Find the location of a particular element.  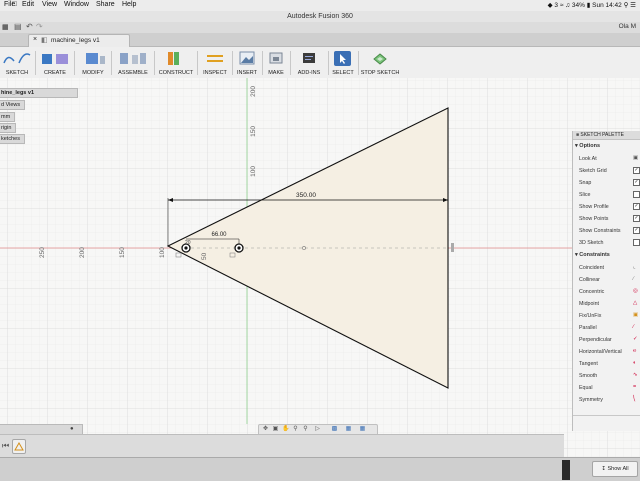

file-icon: ▤ is located at coordinates (18, 26).